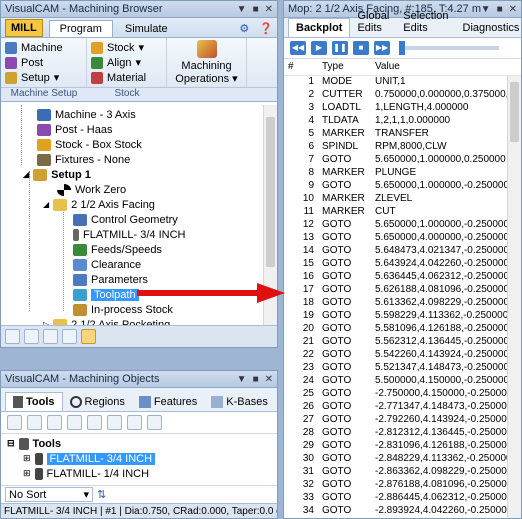 This screenshot has width=522, height=519. What do you see at coordinates (395, 407) in the screenshot?
I see `backplot-row: 26 GOTO -2.771347,4.148473,-0.250000` at bounding box center [395, 407].